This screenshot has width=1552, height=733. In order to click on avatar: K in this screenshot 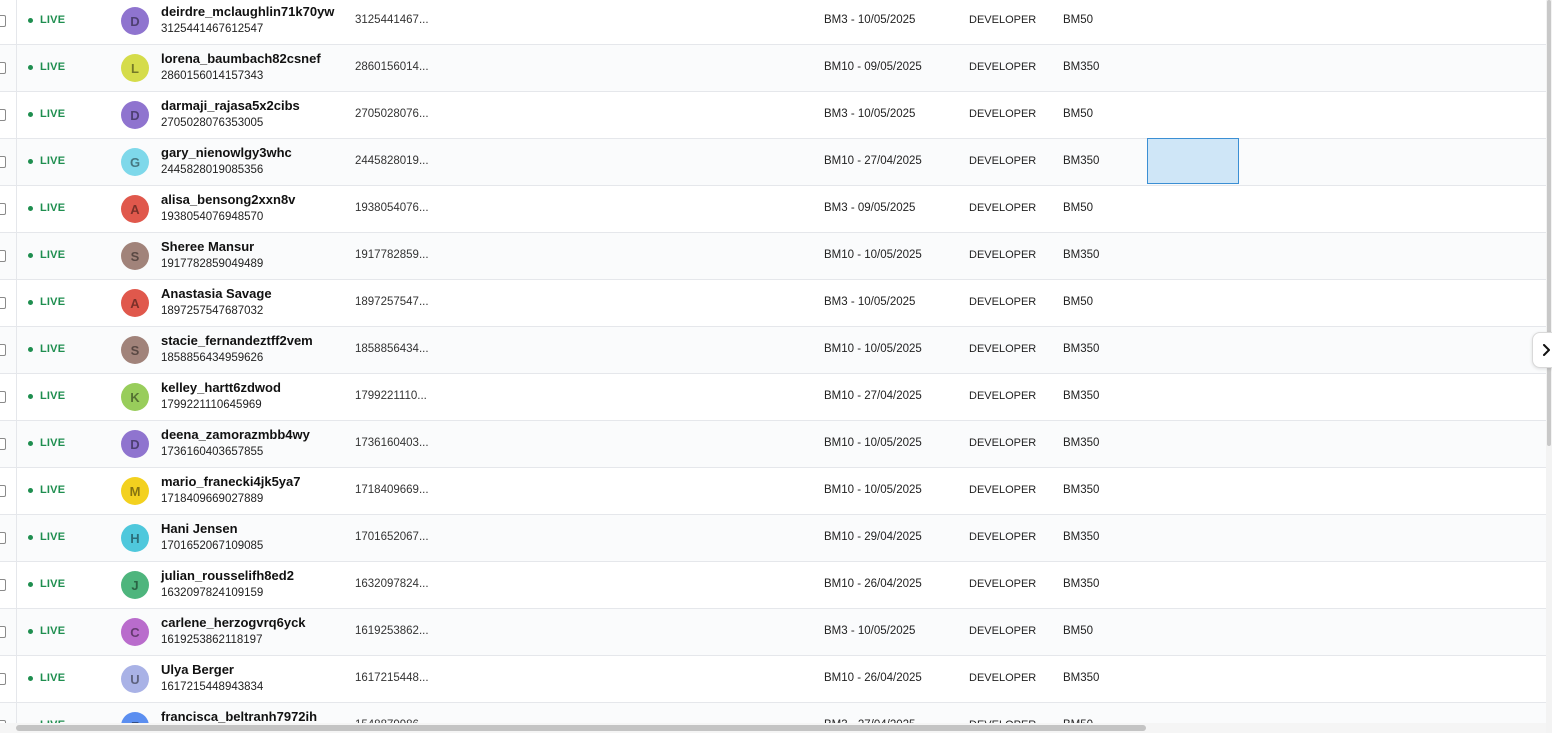, I will do `click(135, 397)`.